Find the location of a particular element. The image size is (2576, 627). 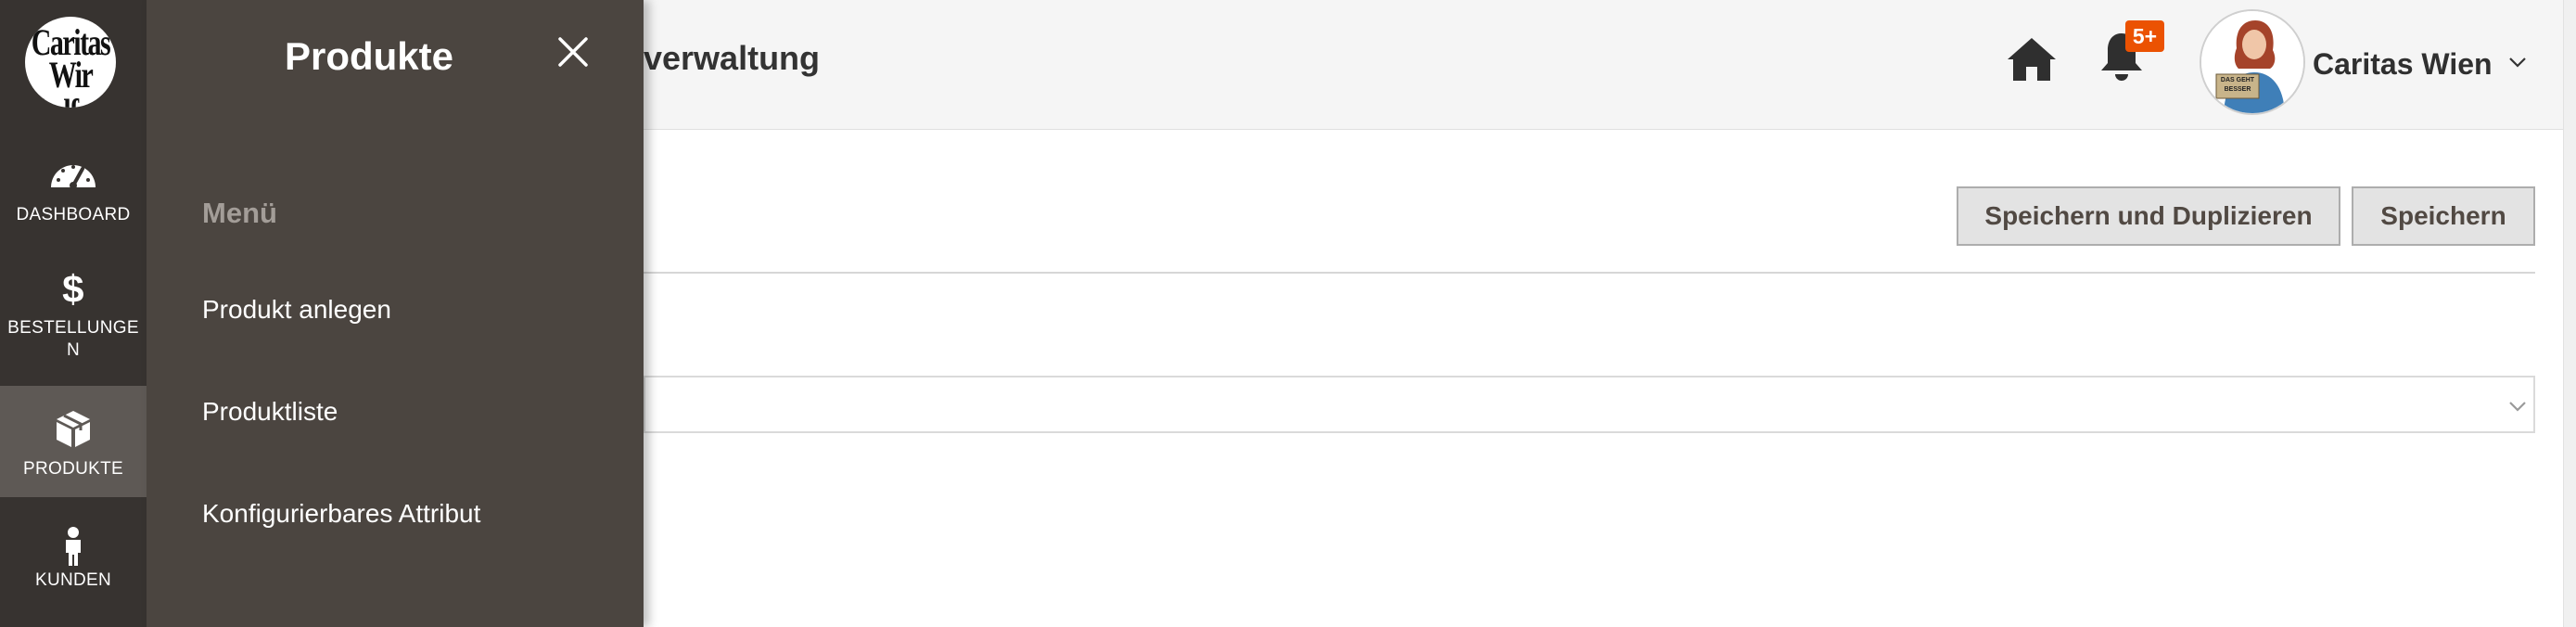

flyout-title: Produkte is located at coordinates (369, 56).